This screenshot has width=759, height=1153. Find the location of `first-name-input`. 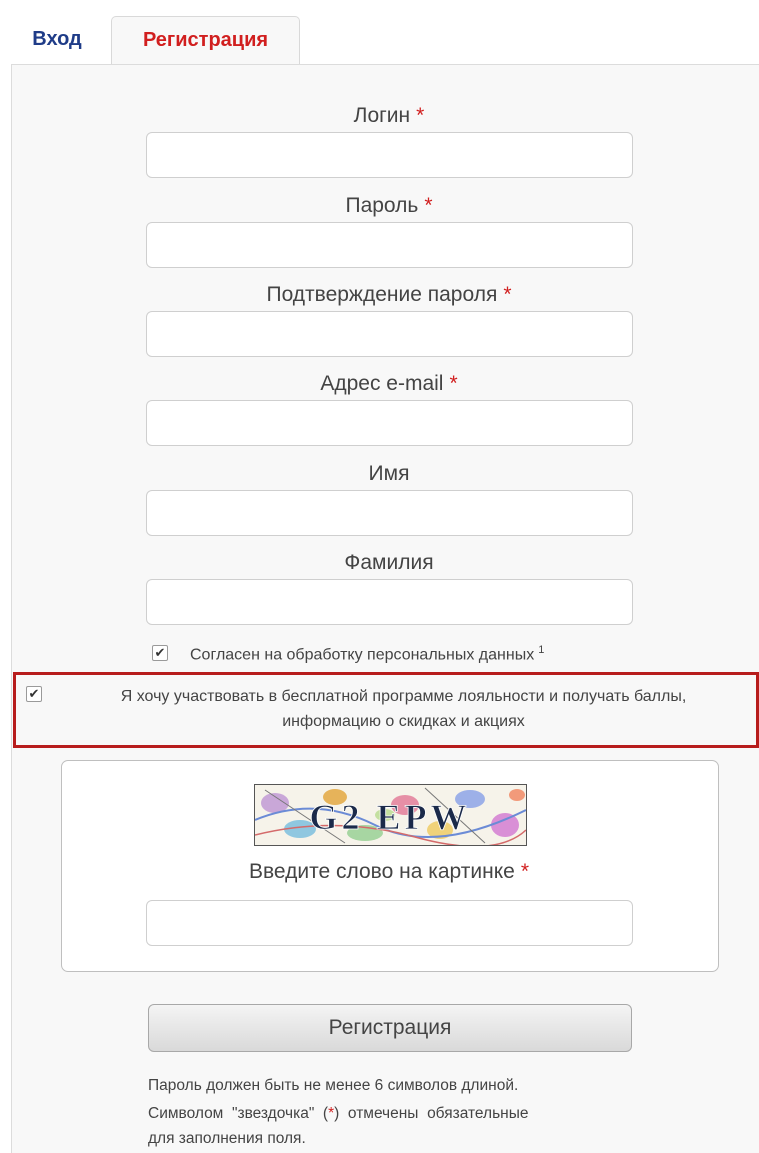

first-name-input is located at coordinates (389, 513).